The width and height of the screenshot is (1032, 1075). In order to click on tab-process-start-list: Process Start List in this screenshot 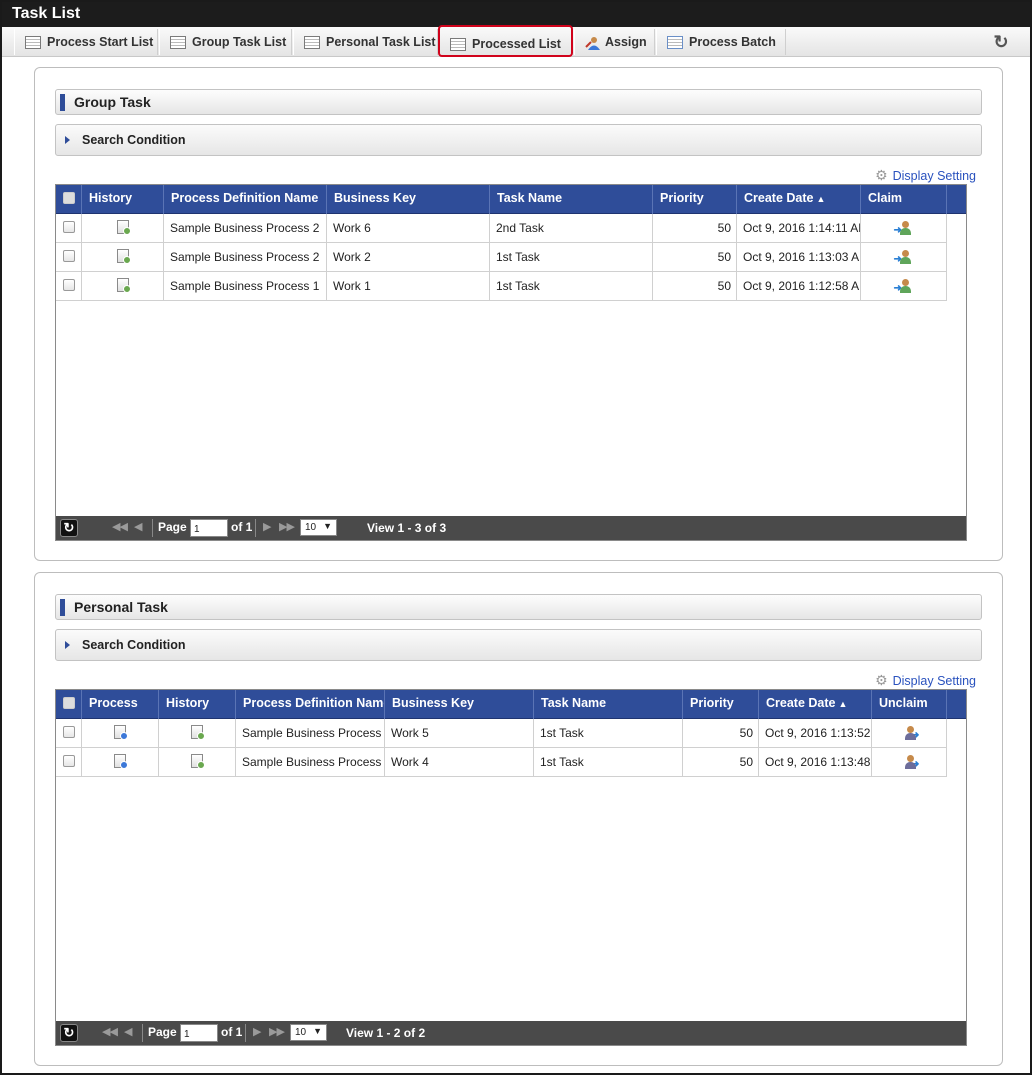, I will do `click(86, 42)`.